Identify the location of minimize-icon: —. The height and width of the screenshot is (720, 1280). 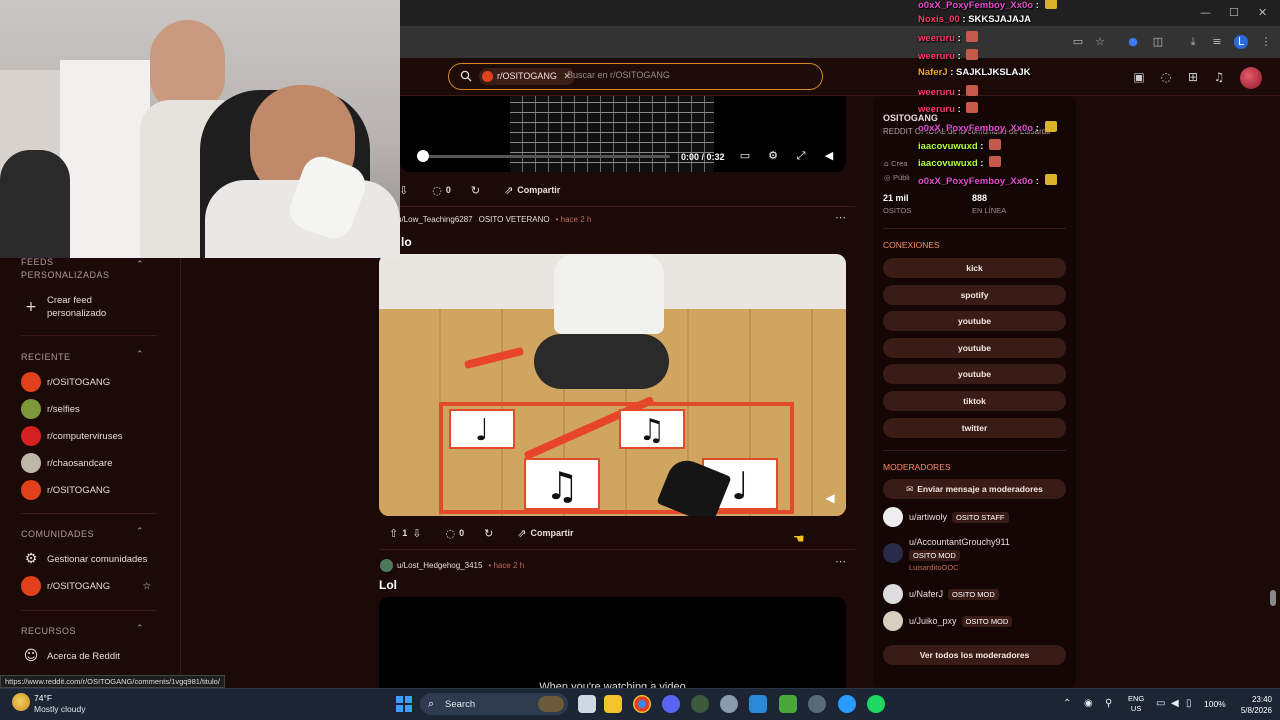
(1205, 12).